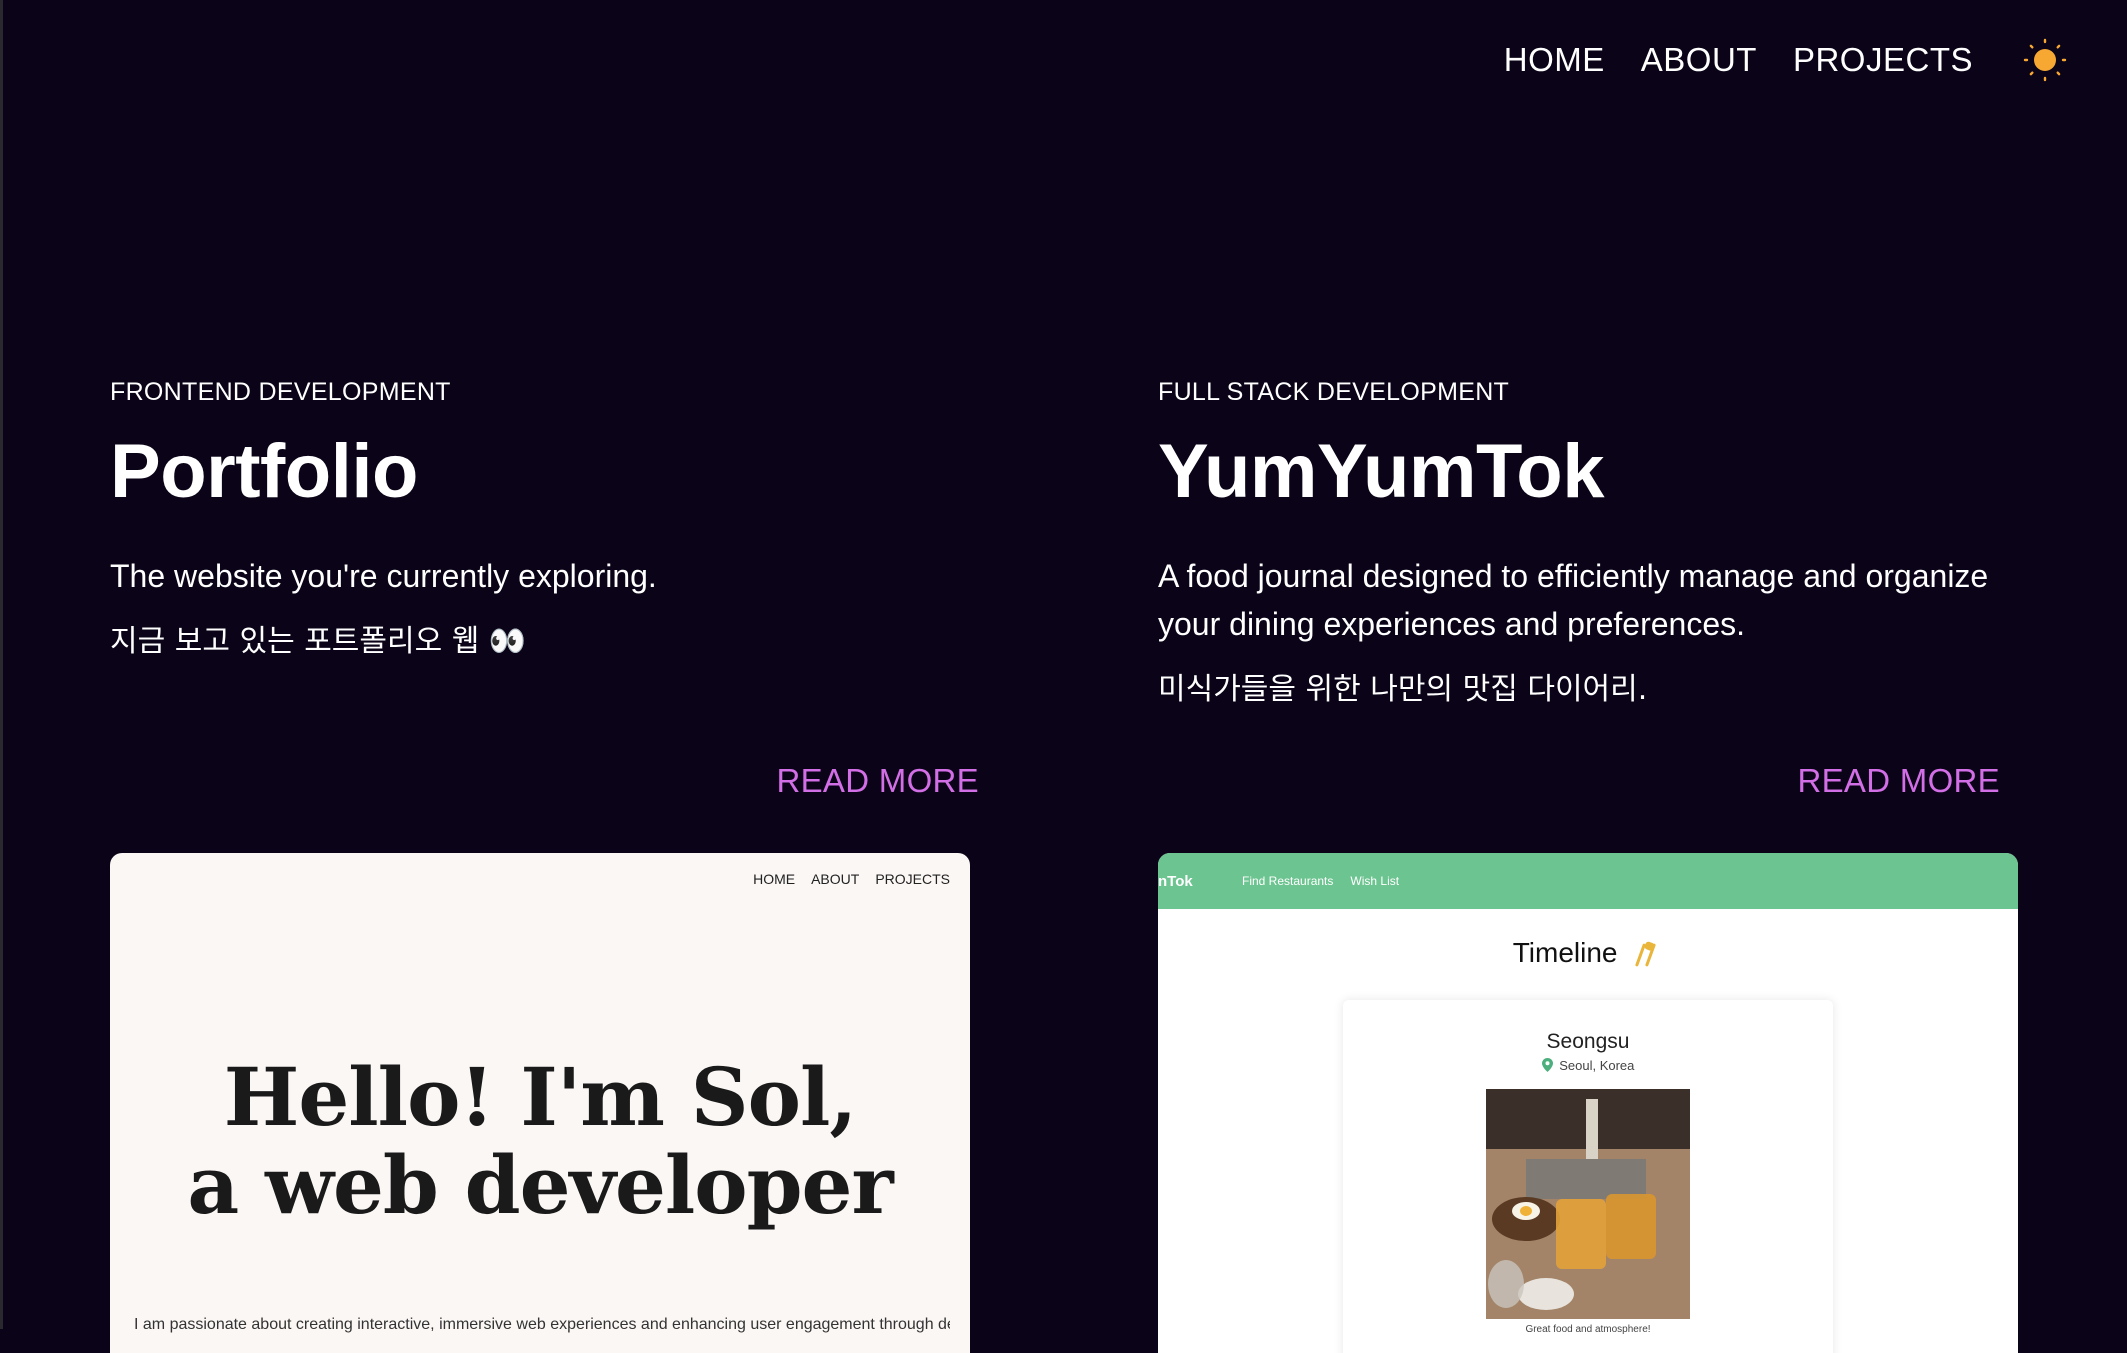 The image size is (2127, 1353). I want to click on preview-place-name: Seongsu, so click(1588, 1041).